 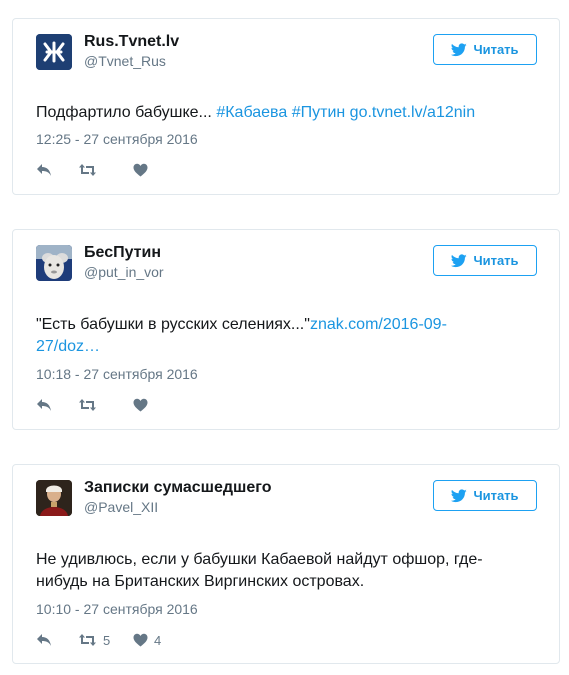 What do you see at coordinates (124, 272) in the screenshot?
I see `author-handle: @put_in_vor` at bounding box center [124, 272].